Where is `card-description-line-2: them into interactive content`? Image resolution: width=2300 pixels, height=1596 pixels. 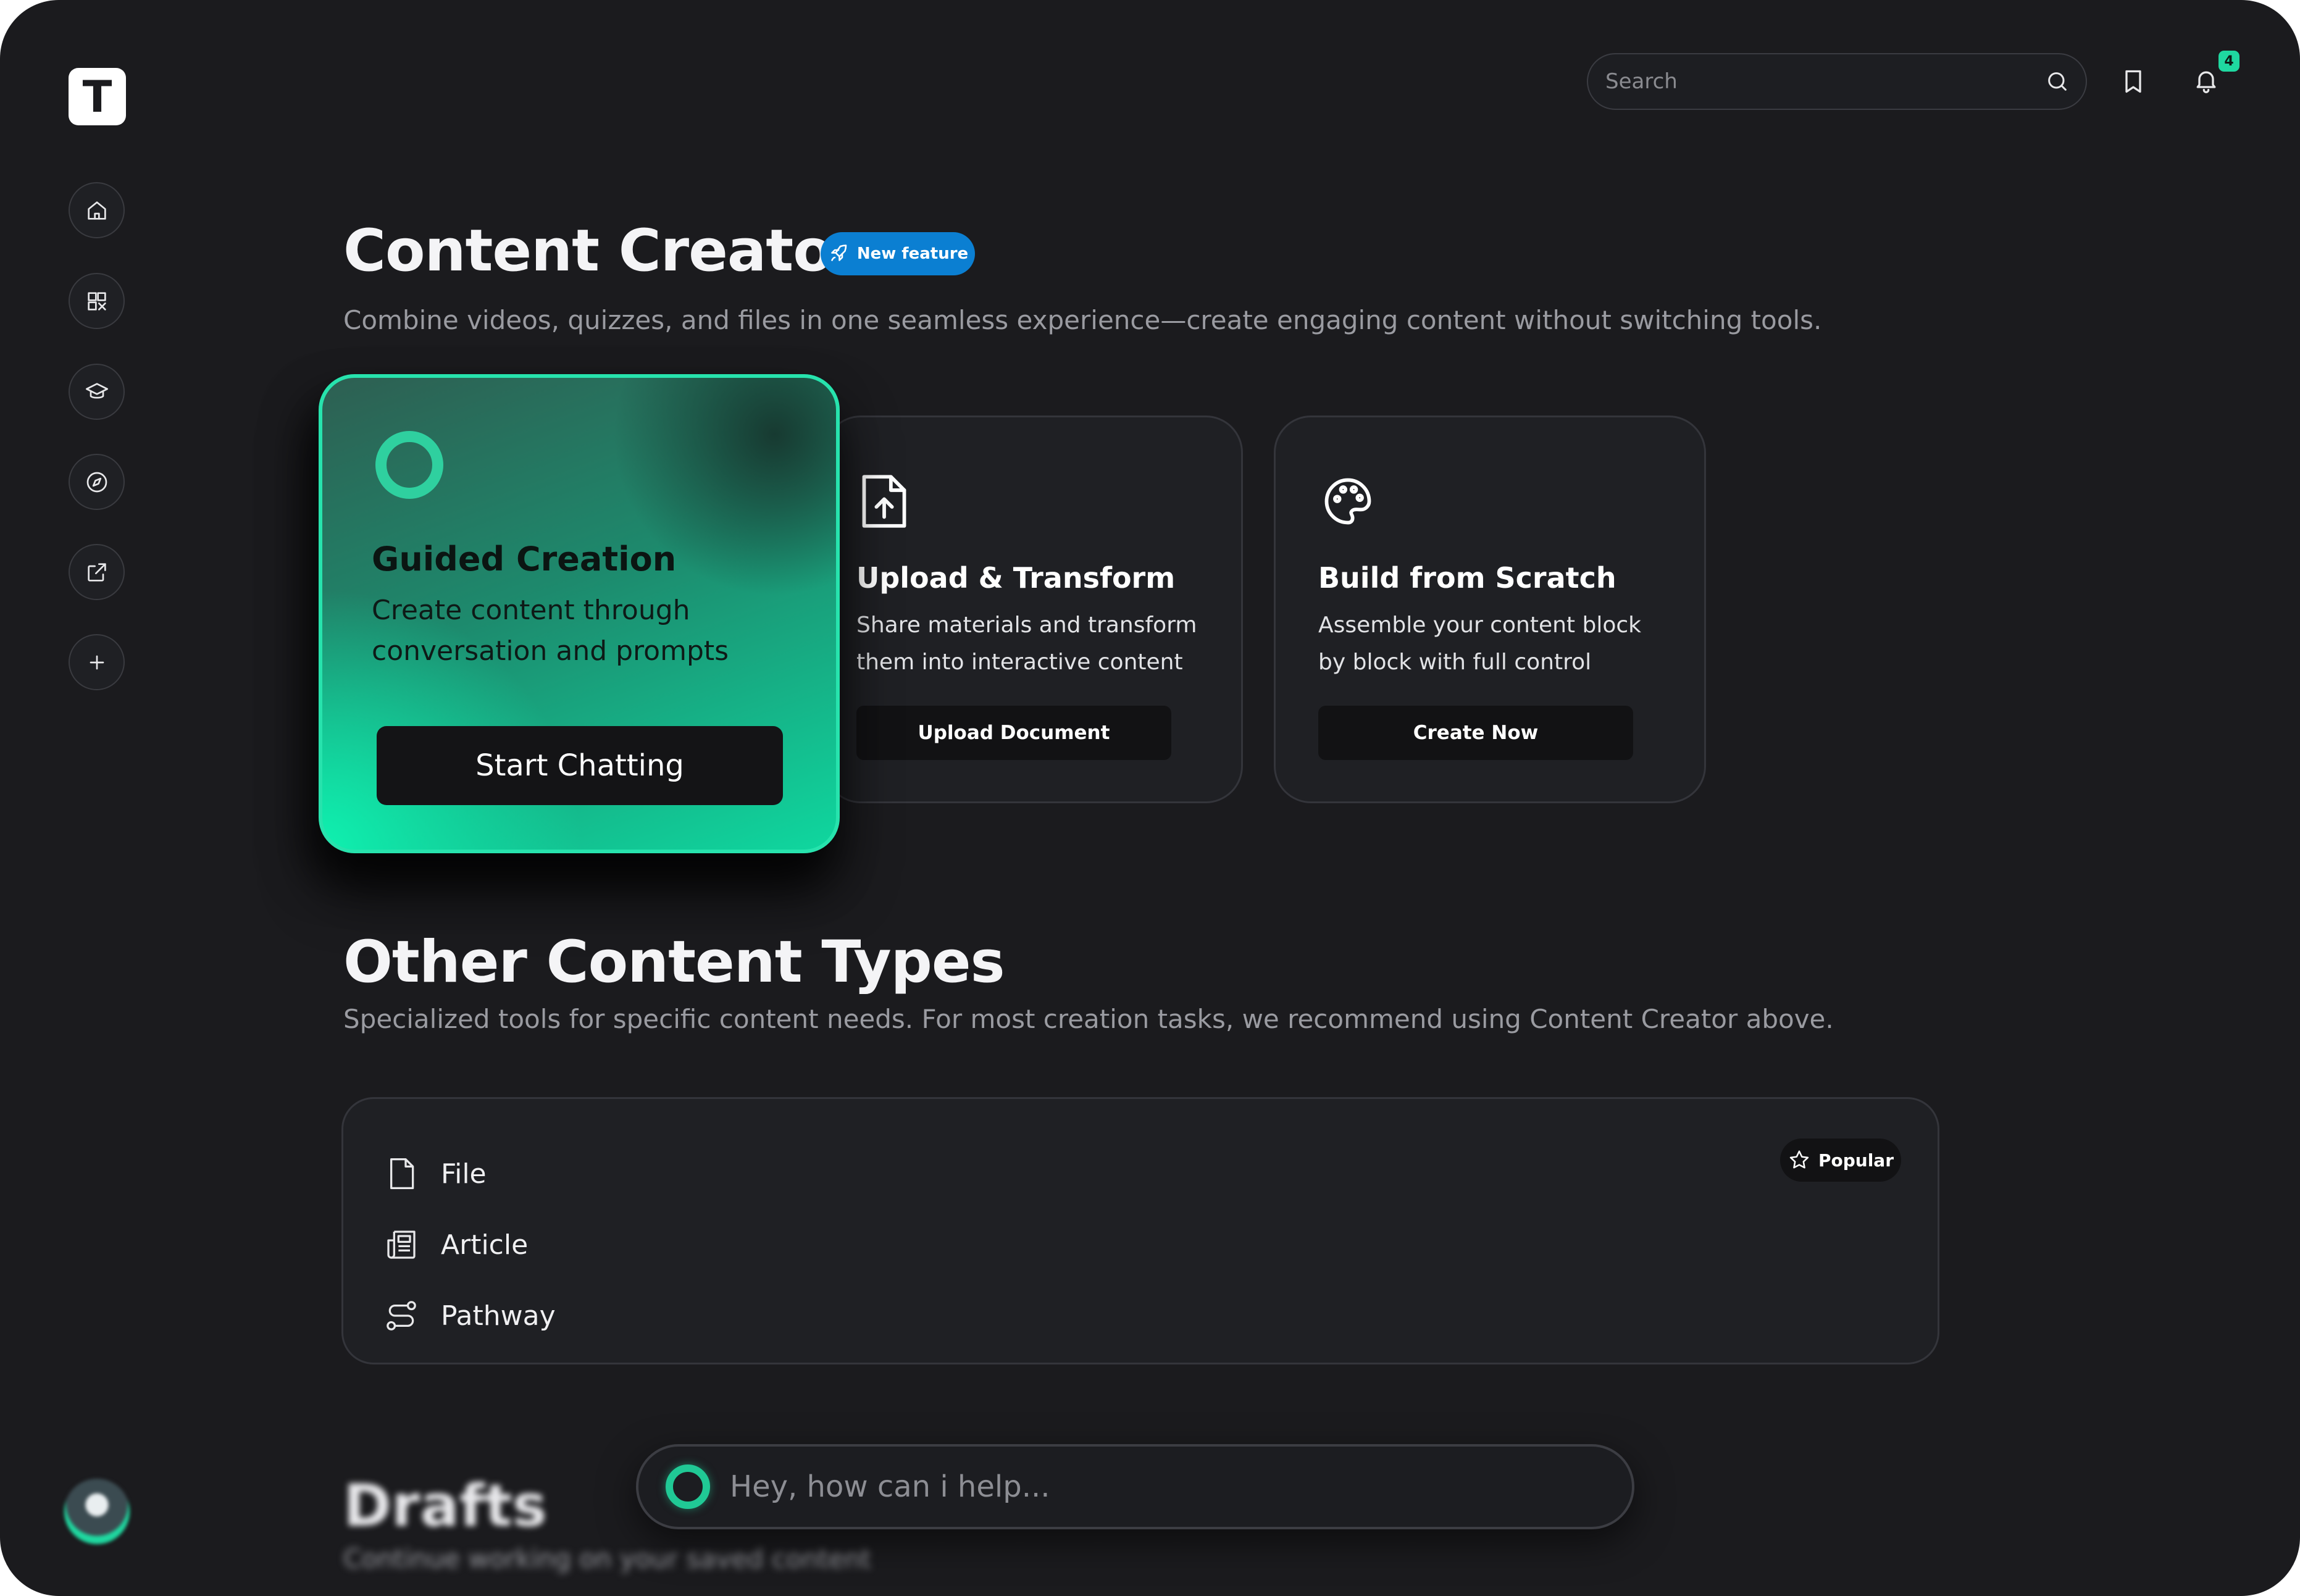
card-description-line-2: them into interactive content is located at coordinates (1020, 662).